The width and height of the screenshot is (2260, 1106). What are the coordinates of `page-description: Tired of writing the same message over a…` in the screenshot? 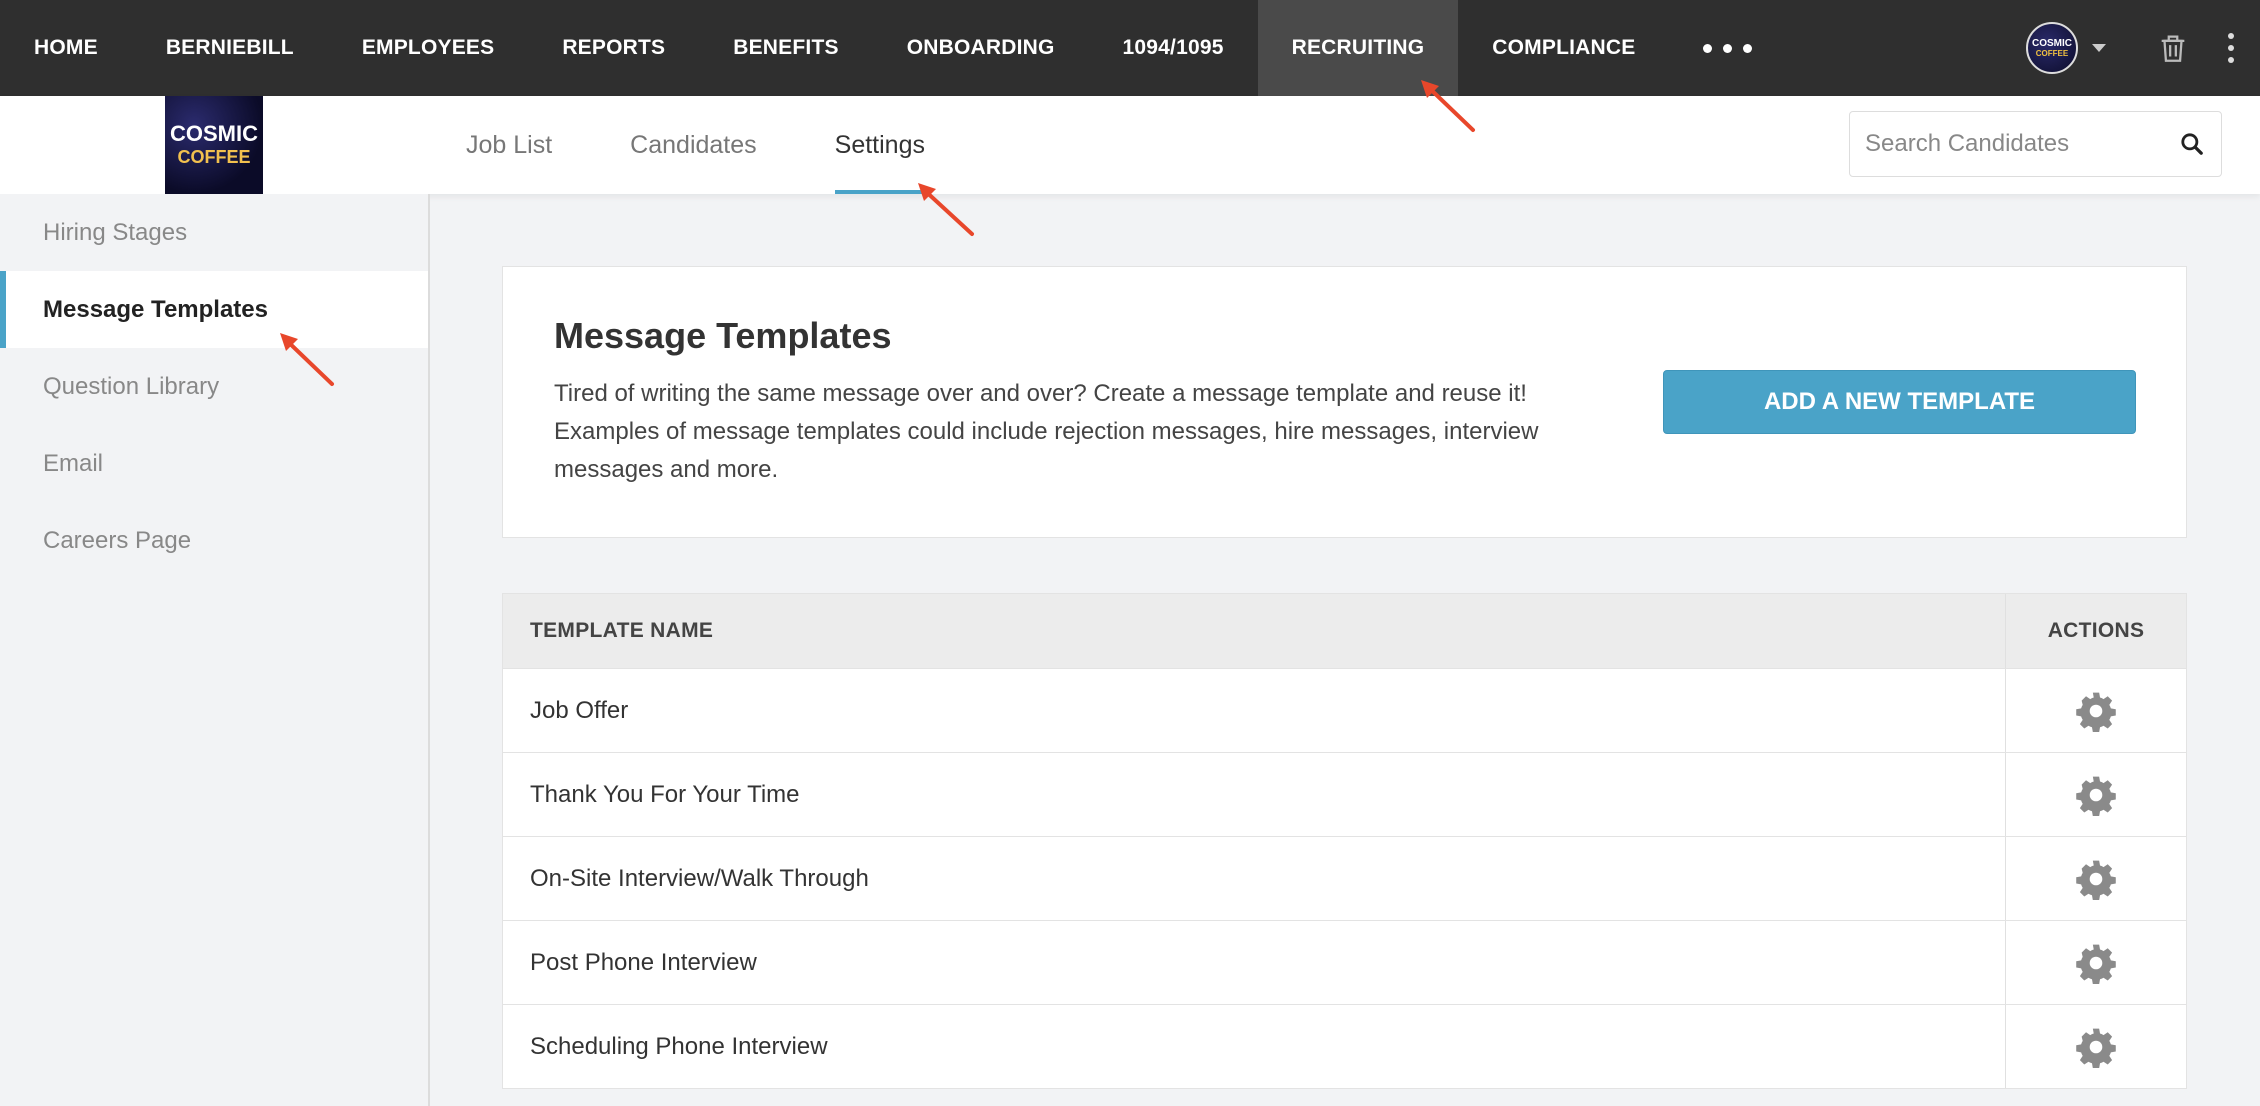 It's located at (1046, 431).